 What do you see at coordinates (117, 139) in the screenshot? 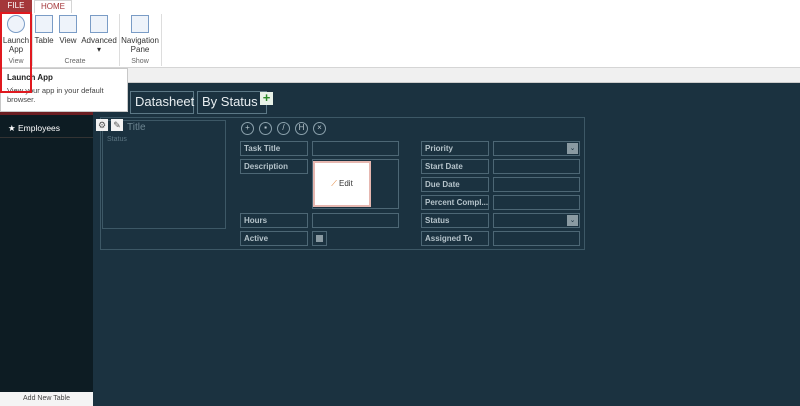
I see `list-subtitle: Status` at bounding box center [117, 139].